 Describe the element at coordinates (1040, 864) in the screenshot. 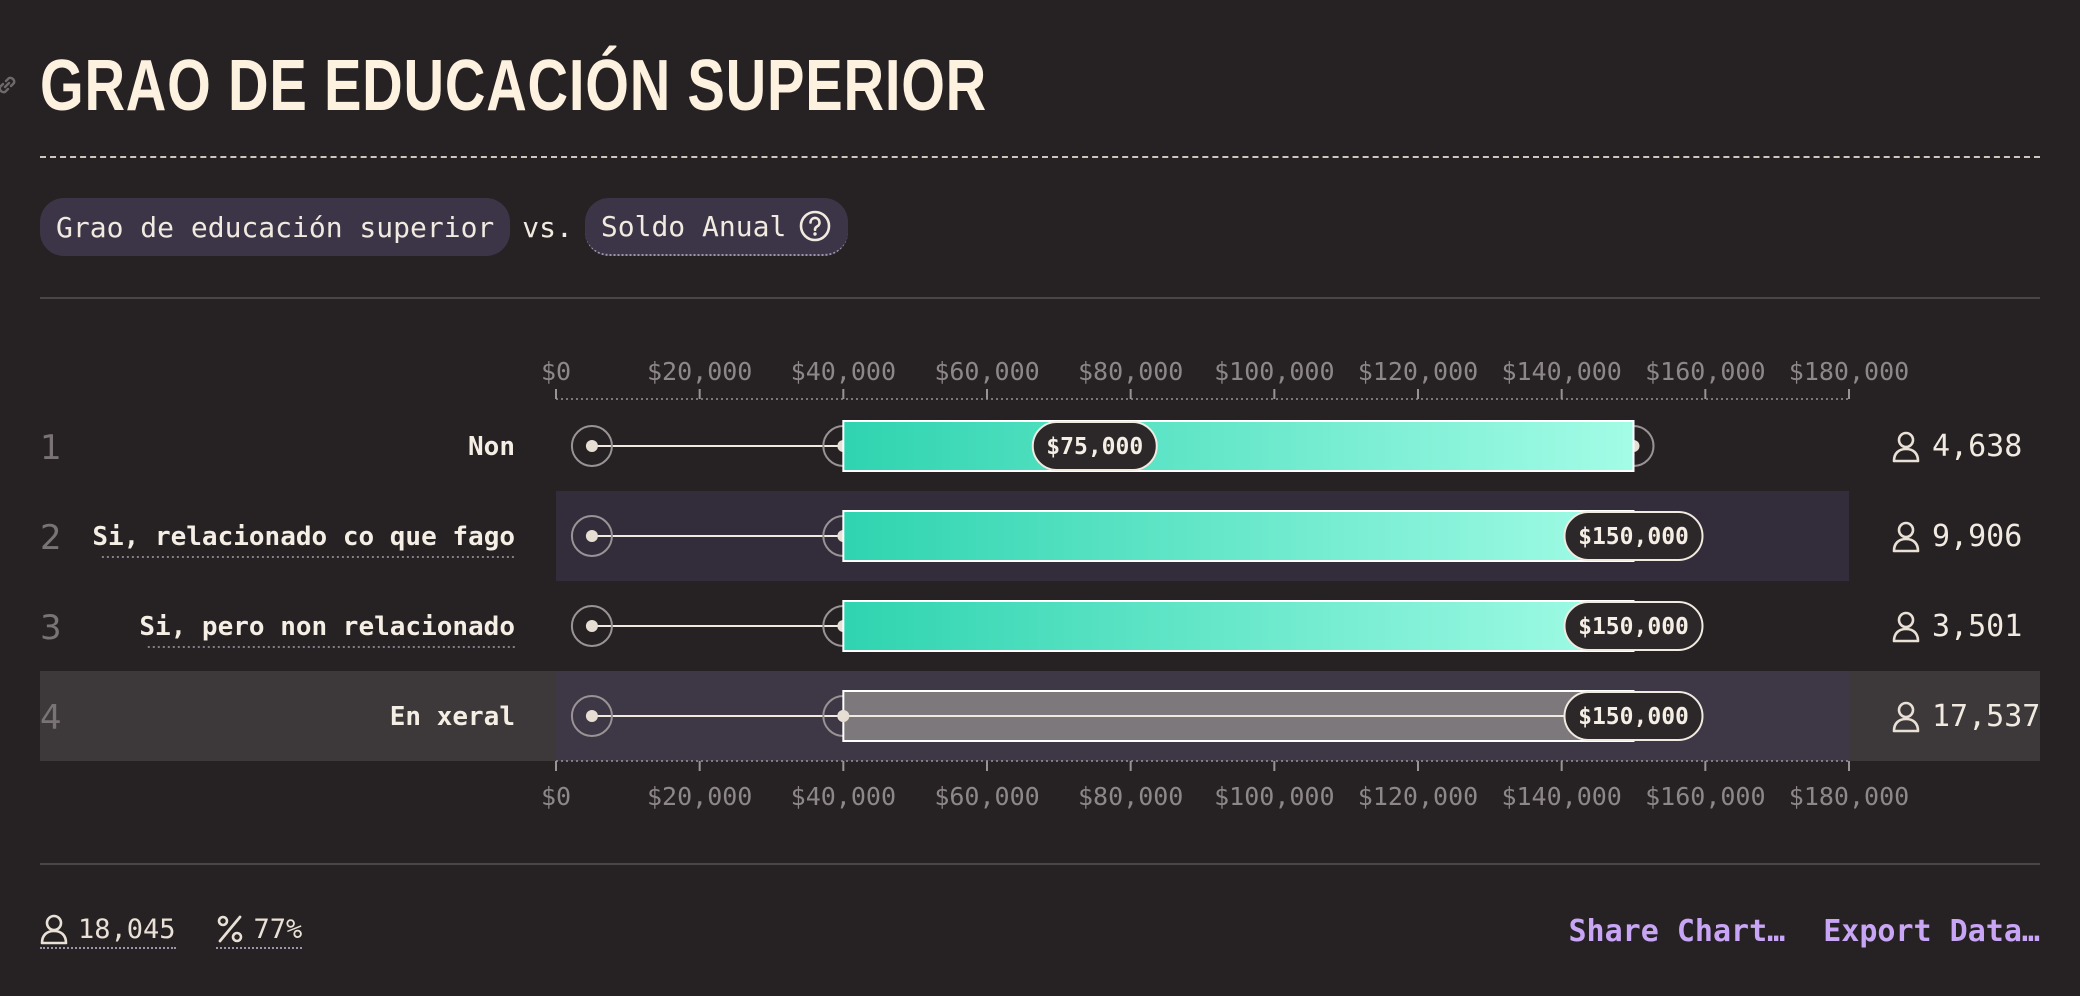

I see `chart-bottom-divider` at that location.